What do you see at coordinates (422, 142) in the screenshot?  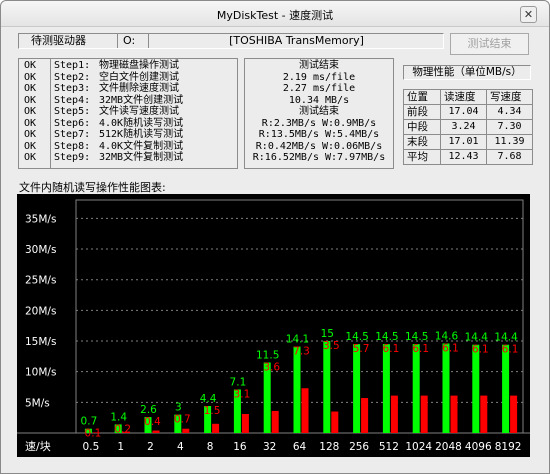 I see `perf-pos: 末段` at bounding box center [422, 142].